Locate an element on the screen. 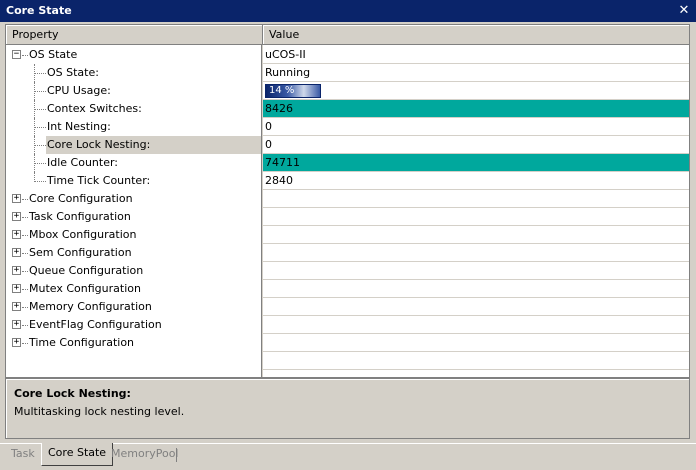 This screenshot has height=470, width=696. property-row: + Core Configuration is located at coordinates (347, 199).